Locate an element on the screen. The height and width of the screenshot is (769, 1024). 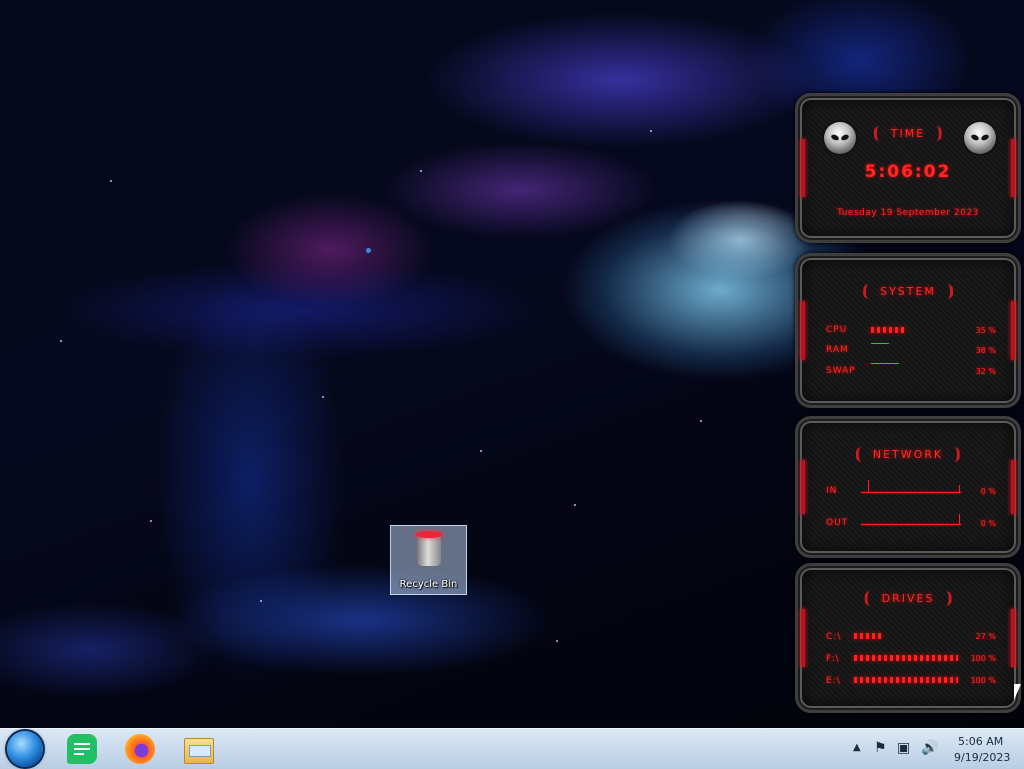
drive-e-label: E:\ is located at coordinates (833, 681).